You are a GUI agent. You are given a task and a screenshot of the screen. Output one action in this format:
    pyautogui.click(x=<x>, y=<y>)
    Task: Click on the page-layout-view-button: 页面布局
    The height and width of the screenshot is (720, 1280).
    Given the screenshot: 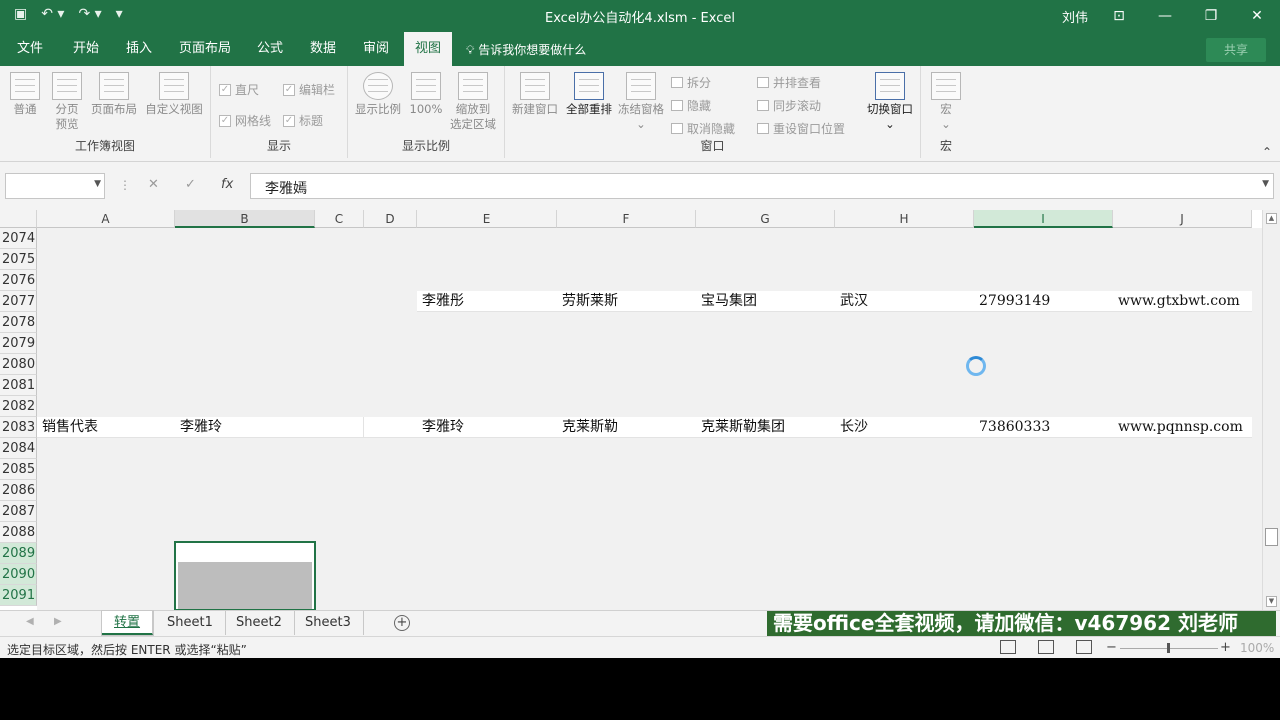 What is the action you would take?
    pyautogui.click(x=114, y=94)
    